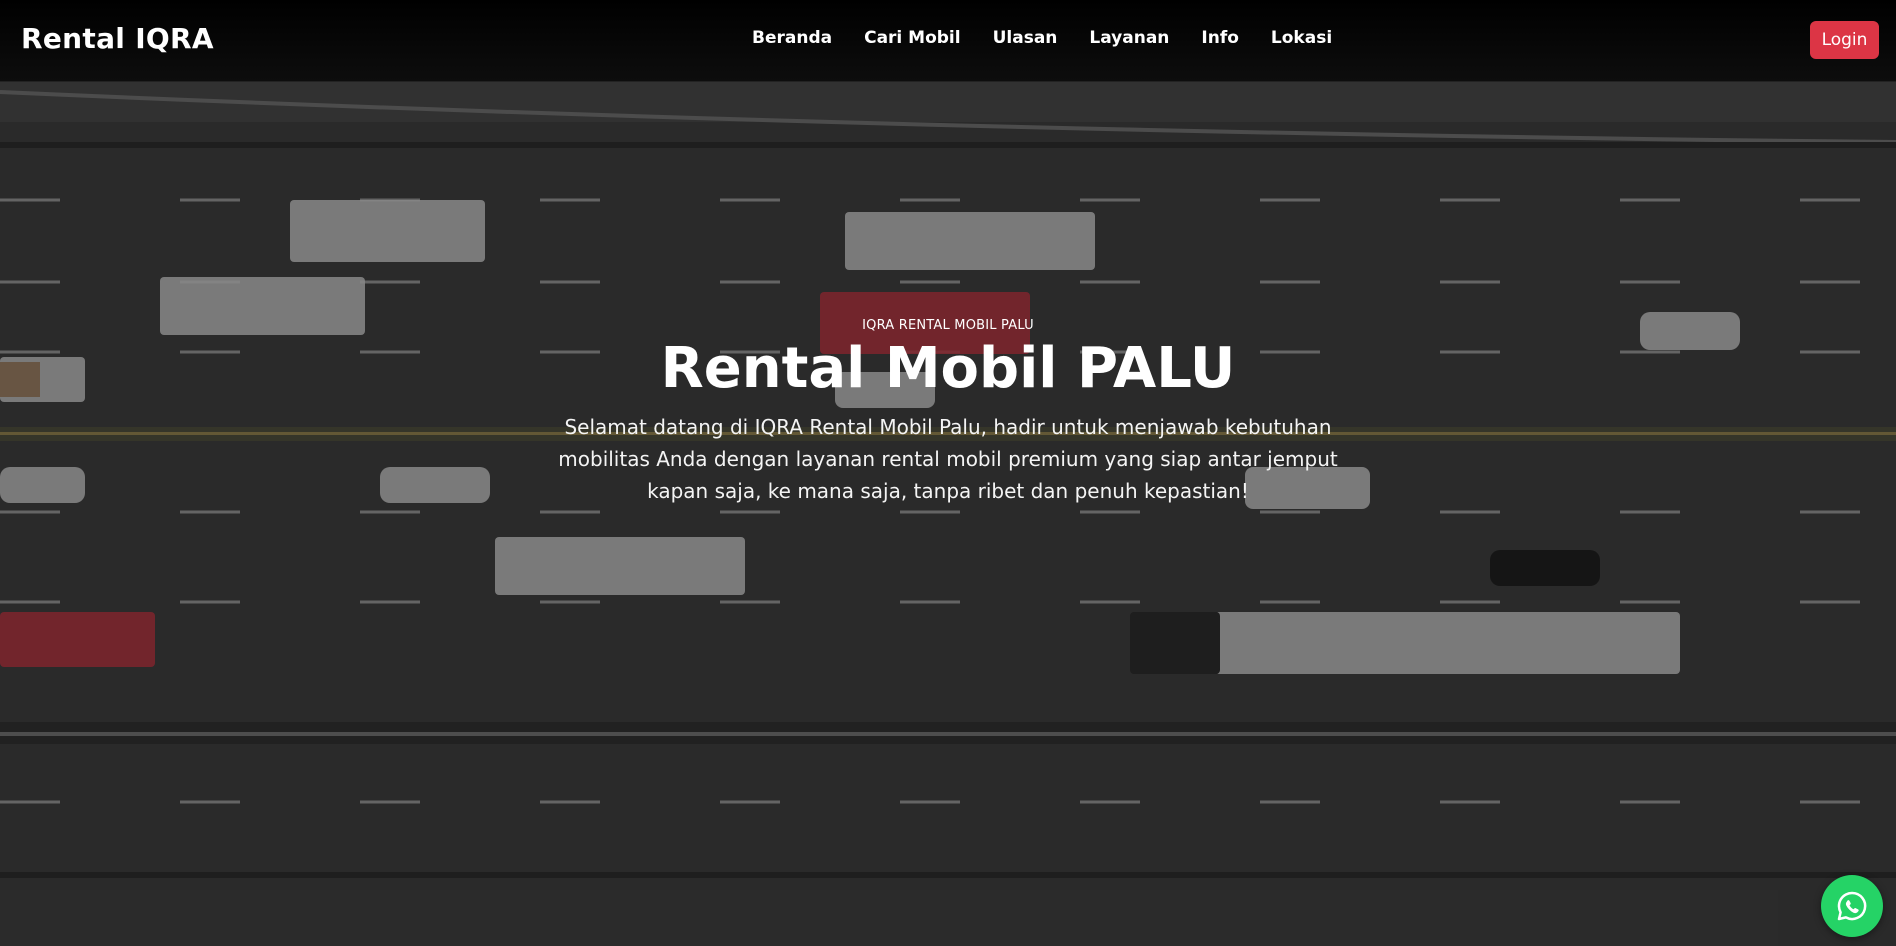  I want to click on nav-link-ulasan: Ulasan, so click(1025, 38).